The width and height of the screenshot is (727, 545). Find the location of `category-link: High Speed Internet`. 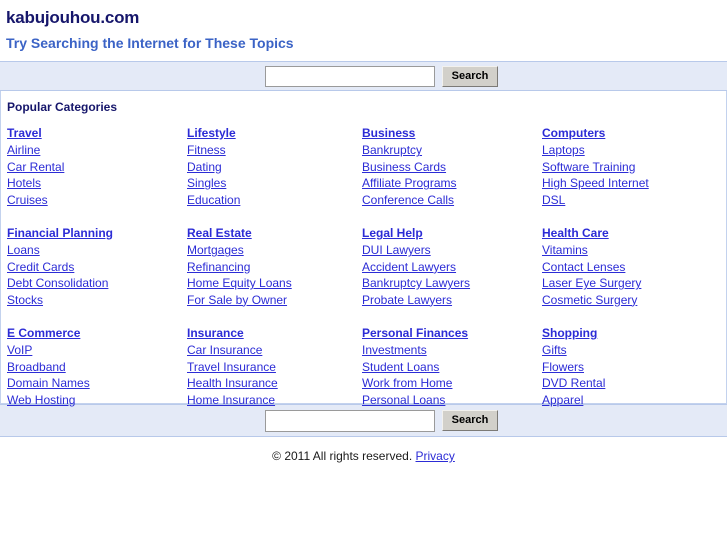

category-link: High Speed Internet is located at coordinates (595, 183).